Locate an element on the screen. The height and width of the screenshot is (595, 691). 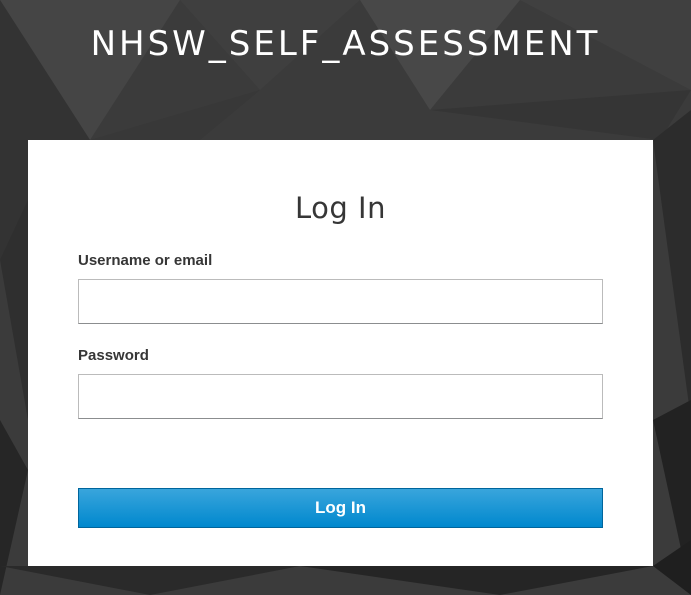
username-input is located at coordinates (340, 301).